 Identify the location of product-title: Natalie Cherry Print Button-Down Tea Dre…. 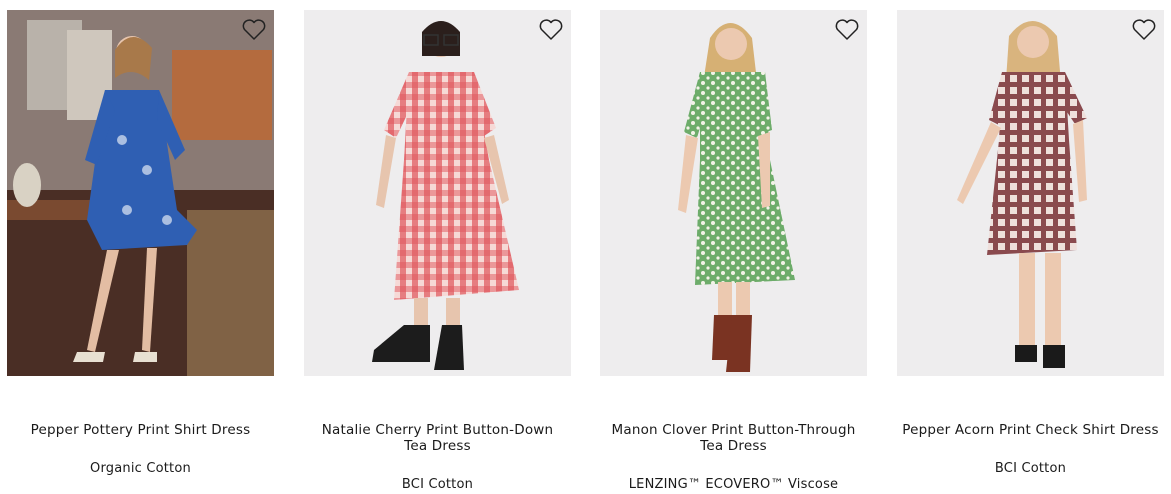
(437, 438).